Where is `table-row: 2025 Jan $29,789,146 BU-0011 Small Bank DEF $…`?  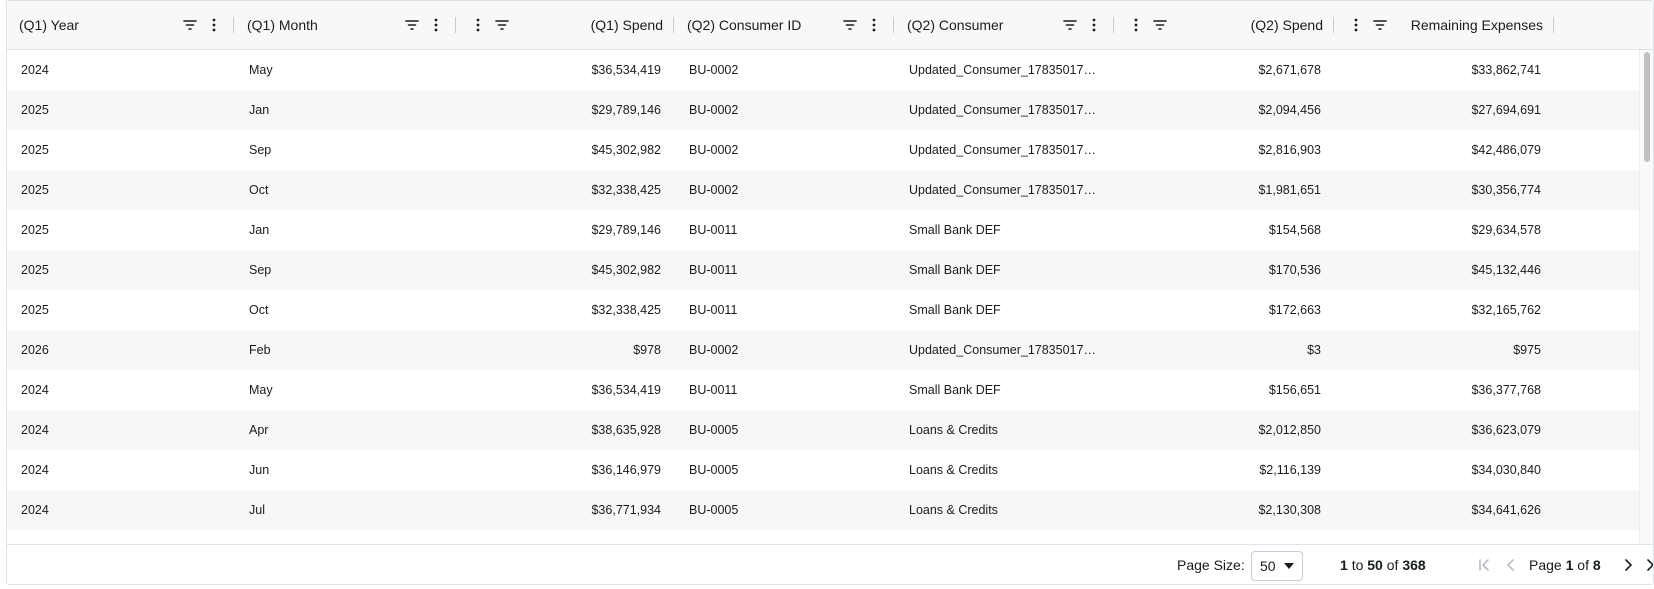
table-row: 2025 Jan $29,789,146 BU-0011 Small Bank DEF $… is located at coordinates (823, 230).